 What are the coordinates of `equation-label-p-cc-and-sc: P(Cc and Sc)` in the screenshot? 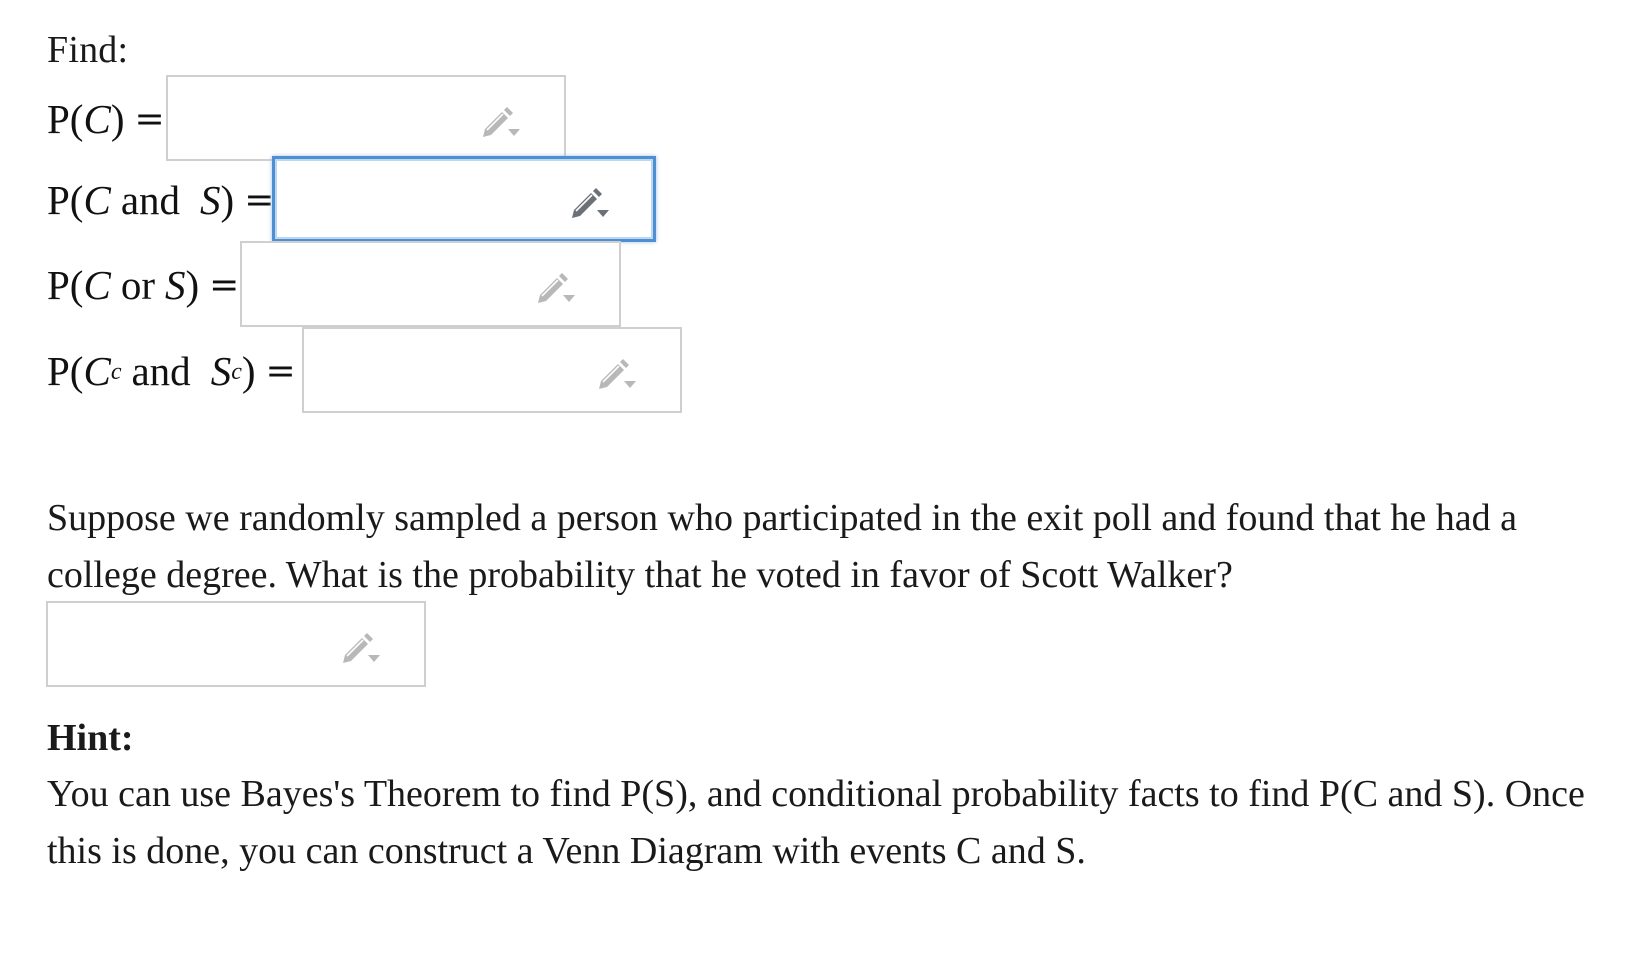 It's located at (151, 370).